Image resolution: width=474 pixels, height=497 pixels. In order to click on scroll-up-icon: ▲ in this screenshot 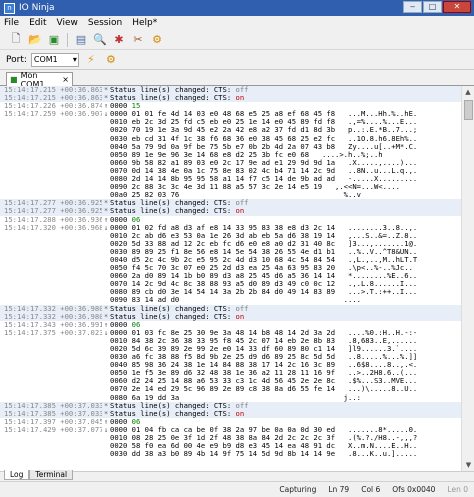, I will do `click(468, 92)`.